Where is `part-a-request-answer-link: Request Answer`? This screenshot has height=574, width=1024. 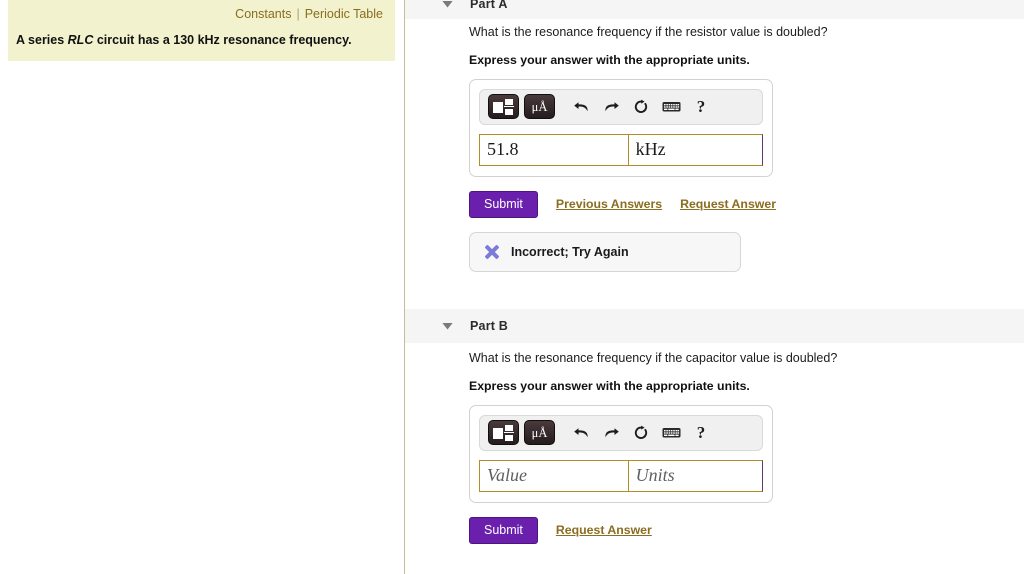 part-a-request-answer-link: Request Answer is located at coordinates (728, 204).